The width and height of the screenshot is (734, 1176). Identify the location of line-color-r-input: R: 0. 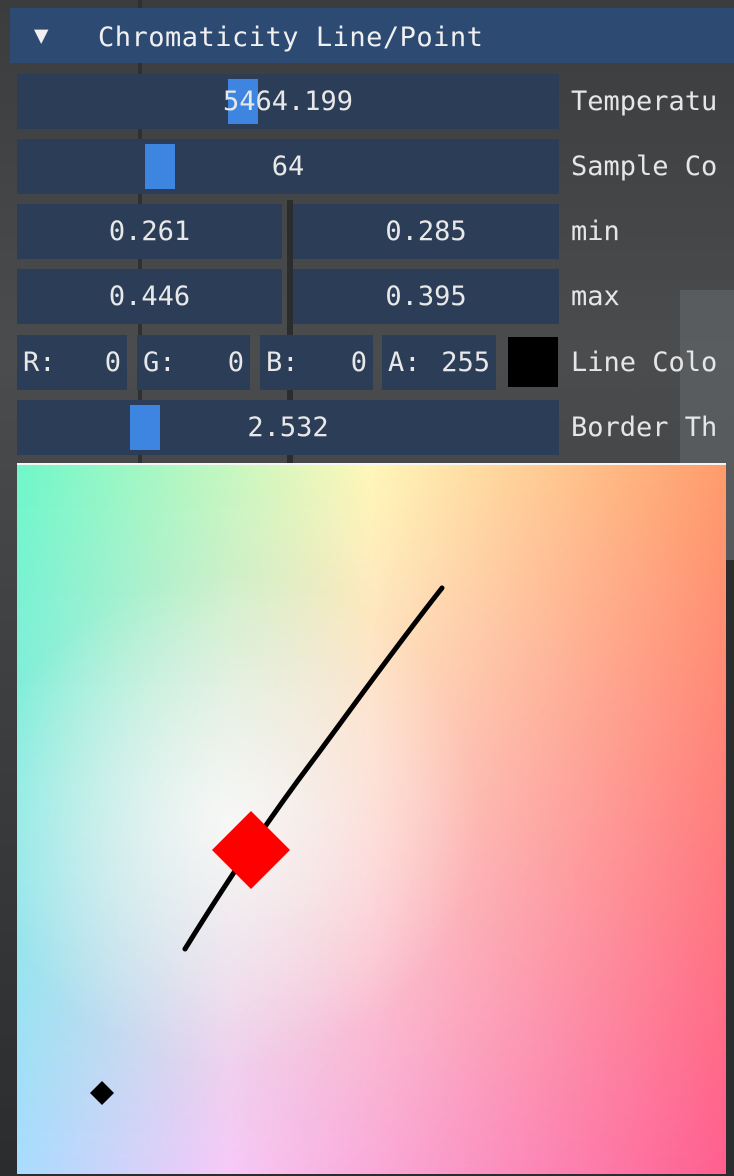
(72, 362).